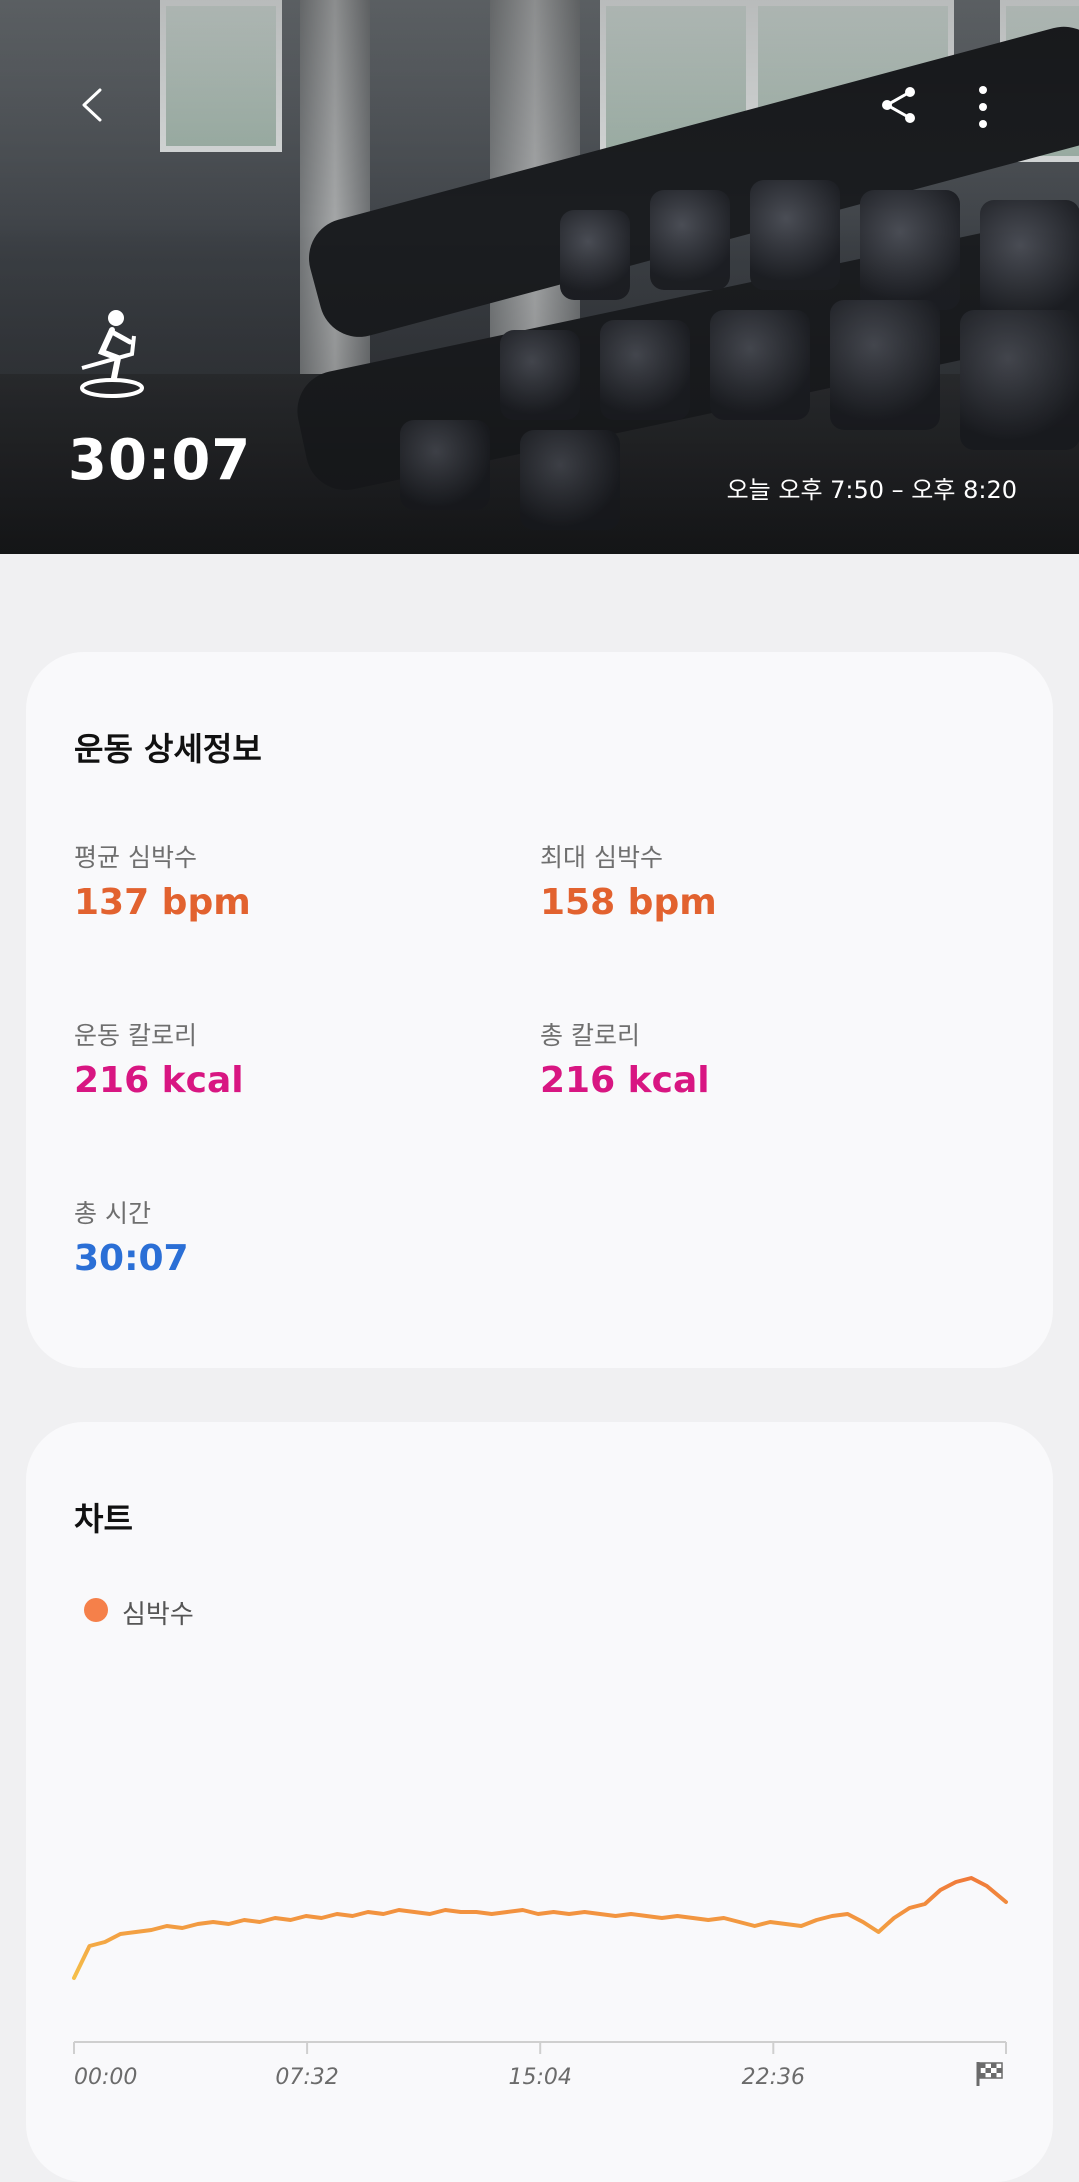 The height and width of the screenshot is (2182, 1079). I want to click on heart-rate-series-line, so click(540, 1928).